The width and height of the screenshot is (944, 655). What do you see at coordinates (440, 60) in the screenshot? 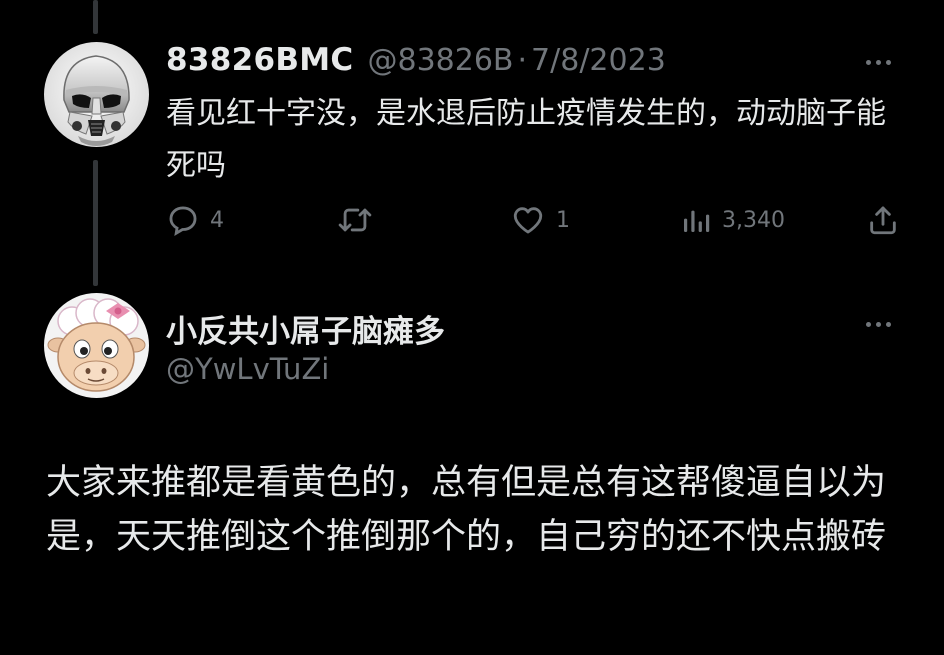
I see `main-tweet-handle: @83826B` at bounding box center [440, 60].